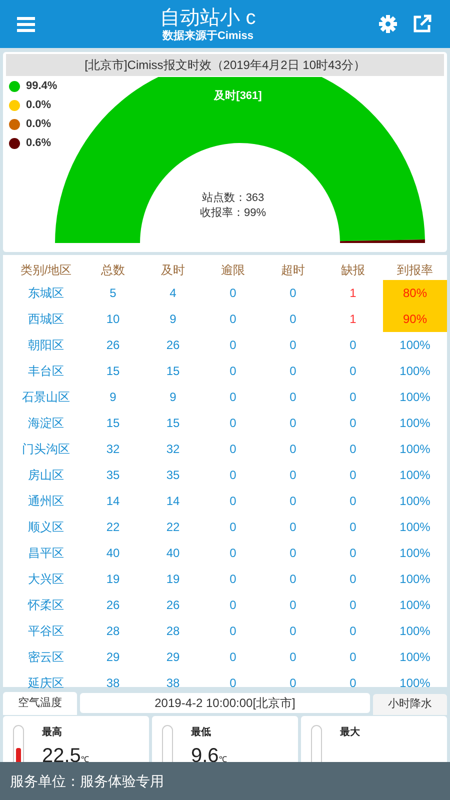 The width and height of the screenshot is (450, 800). What do you see at coordinates (46, 449) in the screenshot?
I see `region-link: 门头沟区` at bounding box center [46, 449].